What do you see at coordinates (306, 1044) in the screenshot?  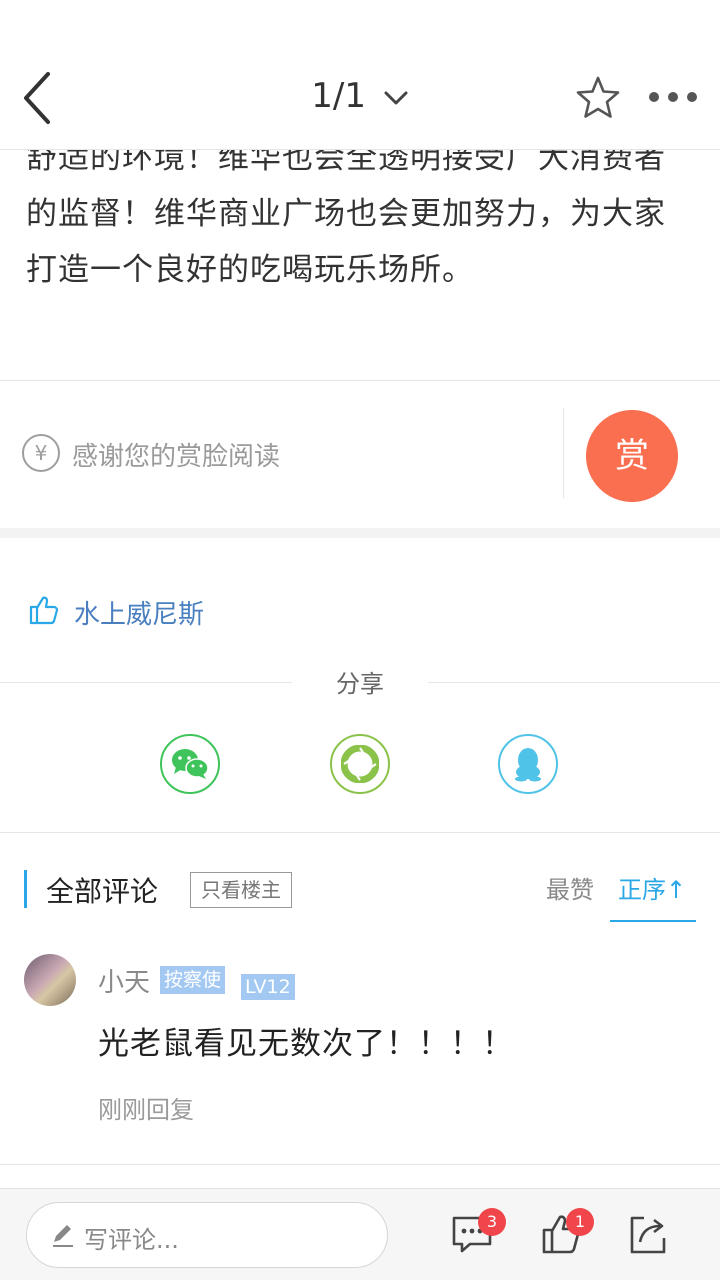 I see `comment-text: 光老鼠看见无数次了！！！！` at bounding box center [306, 1044].